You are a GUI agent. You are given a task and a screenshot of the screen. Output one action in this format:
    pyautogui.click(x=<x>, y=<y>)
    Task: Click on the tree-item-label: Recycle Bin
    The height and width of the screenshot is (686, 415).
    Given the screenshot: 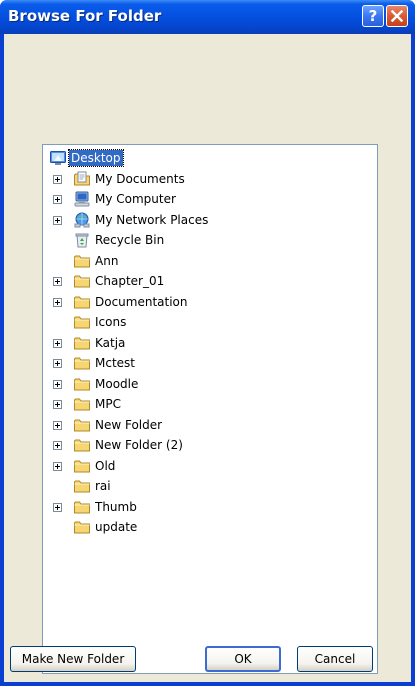 What is the action you would take?
    pyautogui.click(x=130, y=240)
    